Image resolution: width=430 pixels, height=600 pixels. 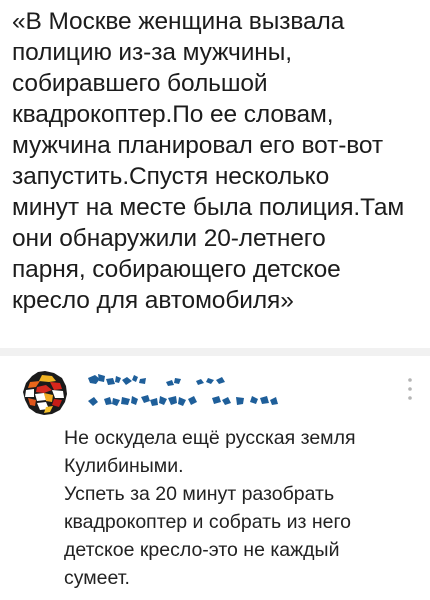 What do you see at coordinates (124, 466) in the screenshot?
I see `comment-text-line: Кулибиными.` at bounding box center [124, 466].